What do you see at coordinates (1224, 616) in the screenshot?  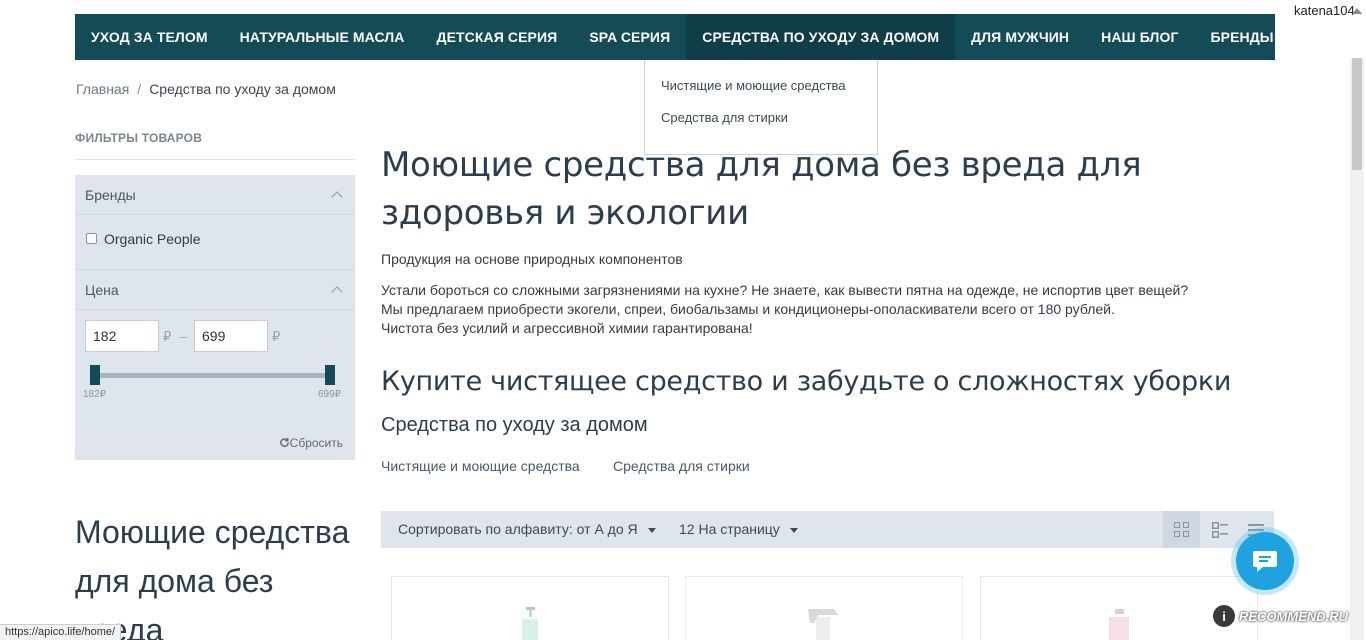 I see `watermark-logo-icon: i` at bounding box center [1224, 616].